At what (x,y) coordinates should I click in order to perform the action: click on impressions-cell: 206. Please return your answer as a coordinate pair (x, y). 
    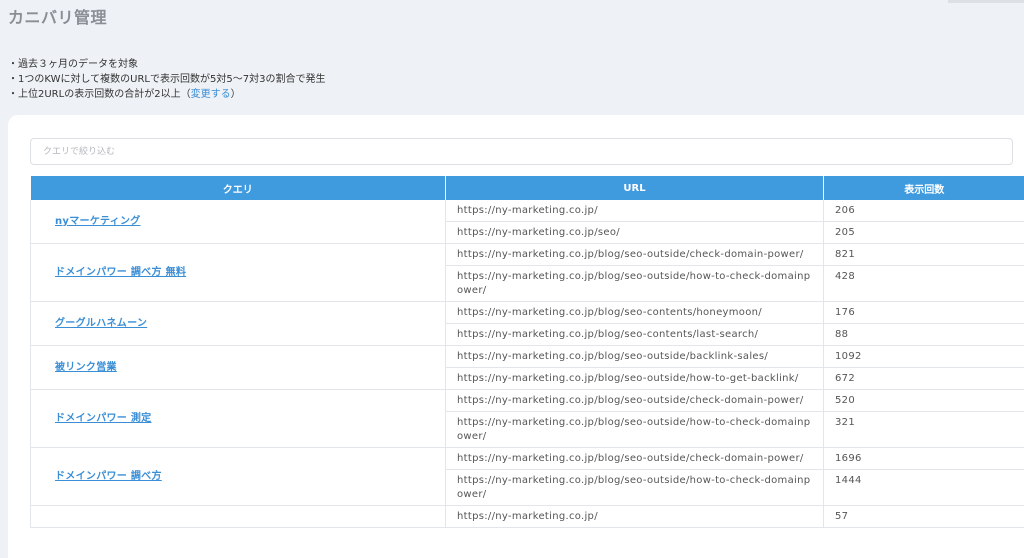
    Looking at the image, I should click on (923, 211).